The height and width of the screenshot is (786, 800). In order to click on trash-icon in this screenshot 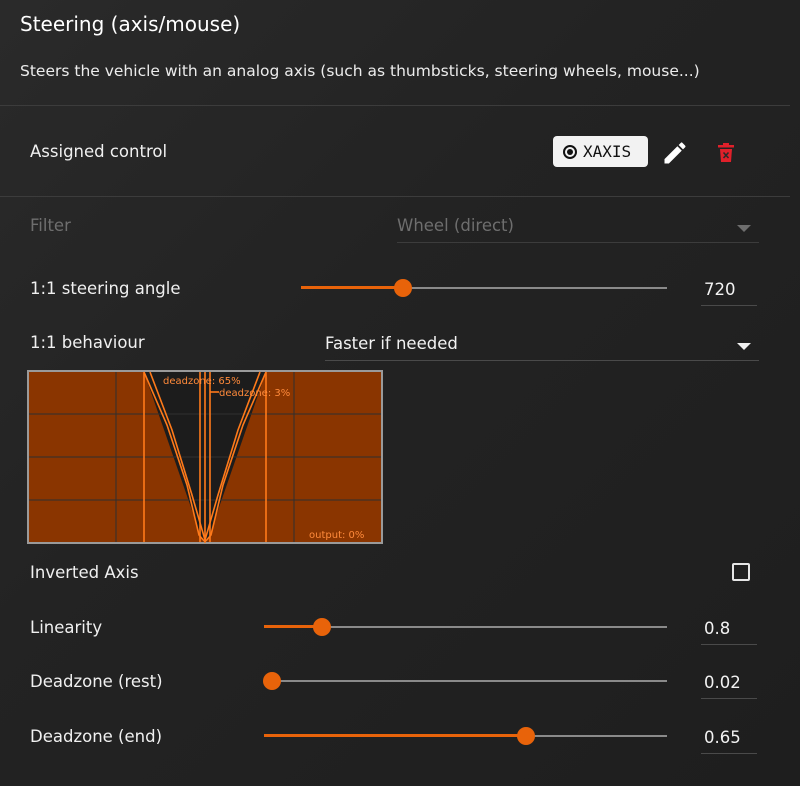, I will do `click(726, 153)`.